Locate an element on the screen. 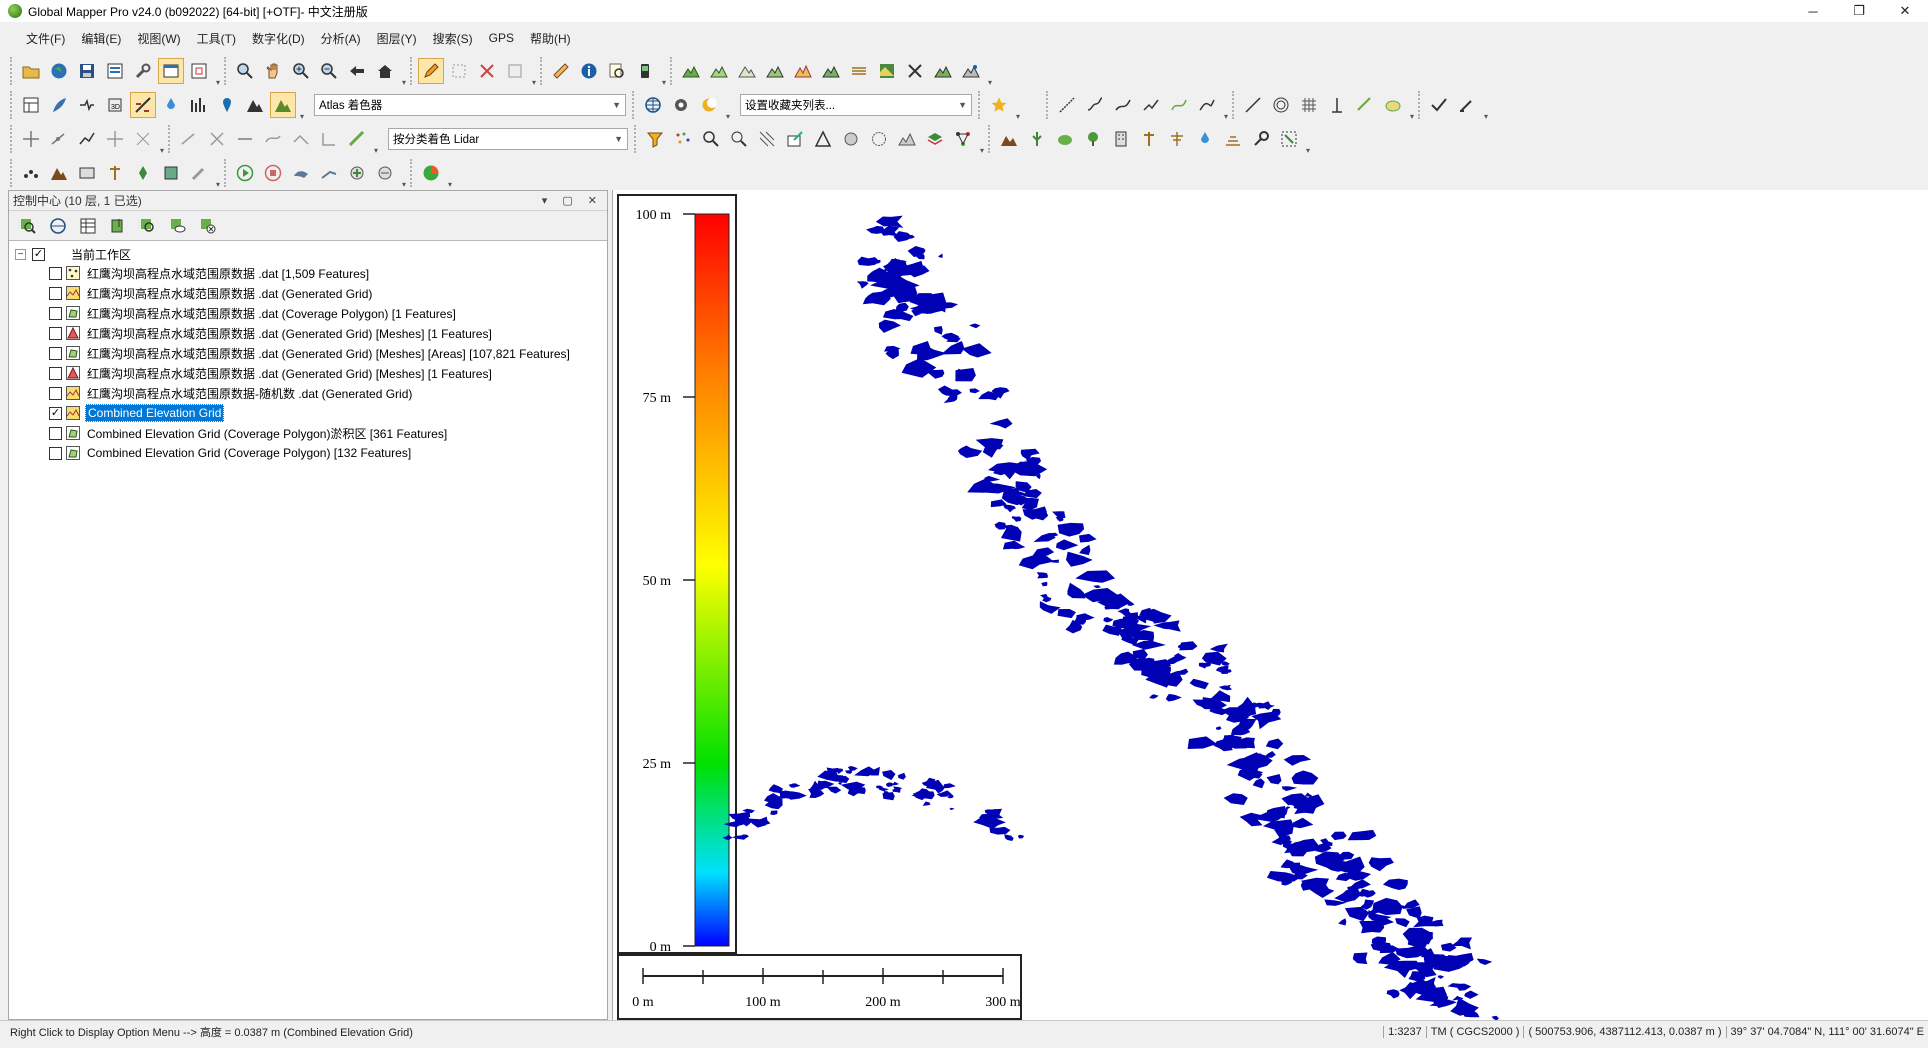  stop-icon is located at coordinates (273, 173).